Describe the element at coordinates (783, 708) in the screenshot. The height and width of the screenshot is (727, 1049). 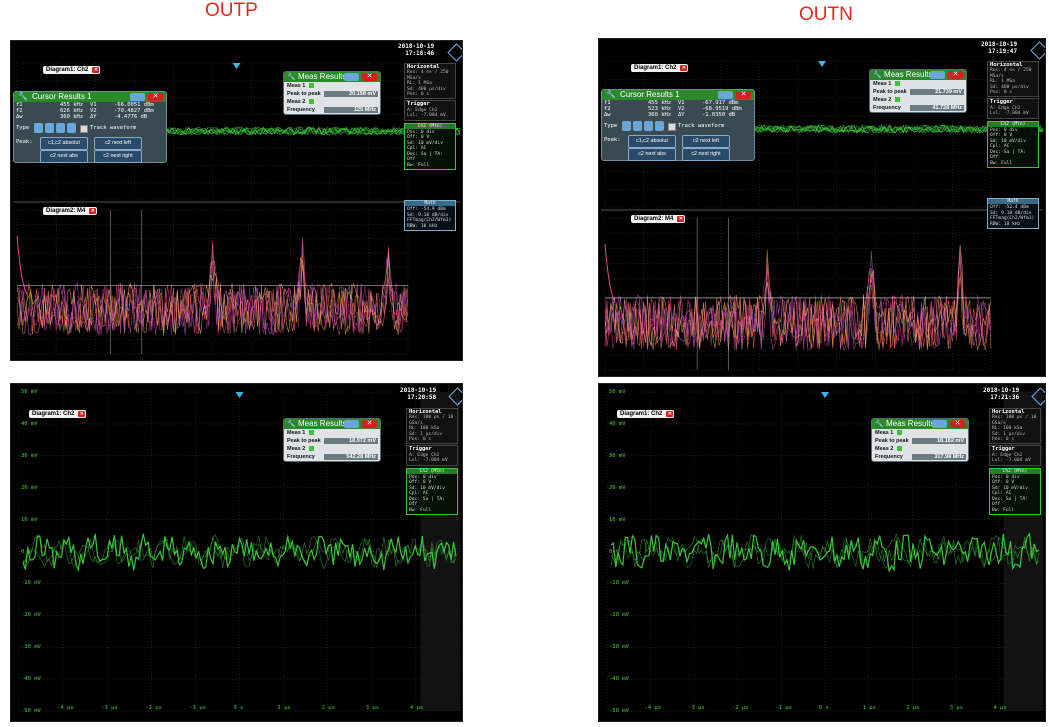
I see `x-tick-label: -1 µs` at that location.